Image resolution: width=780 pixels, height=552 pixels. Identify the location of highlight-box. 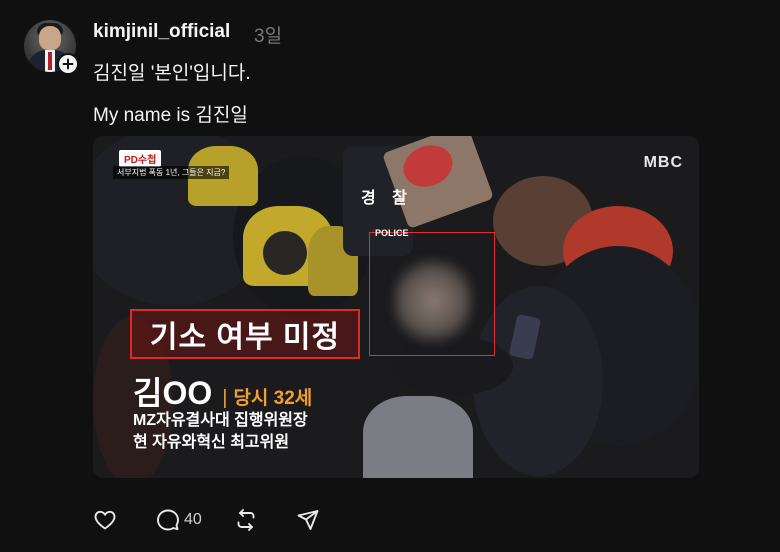
(432, 294).